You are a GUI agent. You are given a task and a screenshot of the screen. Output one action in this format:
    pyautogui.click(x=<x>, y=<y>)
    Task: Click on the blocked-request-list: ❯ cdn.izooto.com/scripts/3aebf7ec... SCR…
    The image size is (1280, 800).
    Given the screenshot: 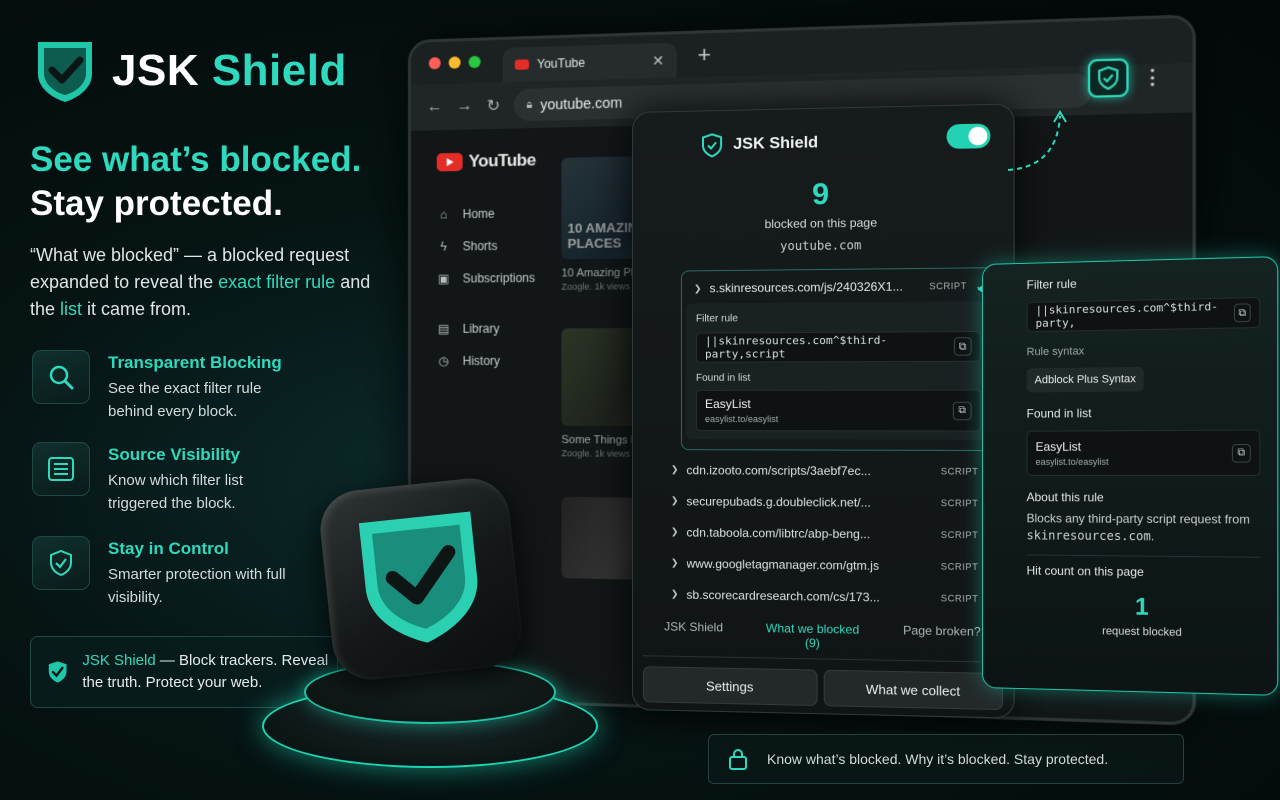 What is the action you would take?
    pyautogui.click(x=823, y=534)
    